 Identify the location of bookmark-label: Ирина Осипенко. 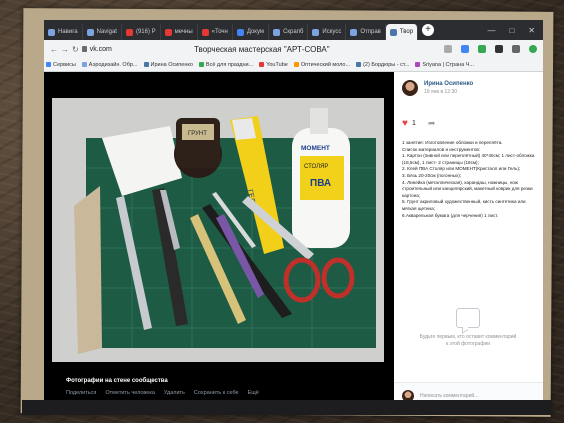
(171, 64).